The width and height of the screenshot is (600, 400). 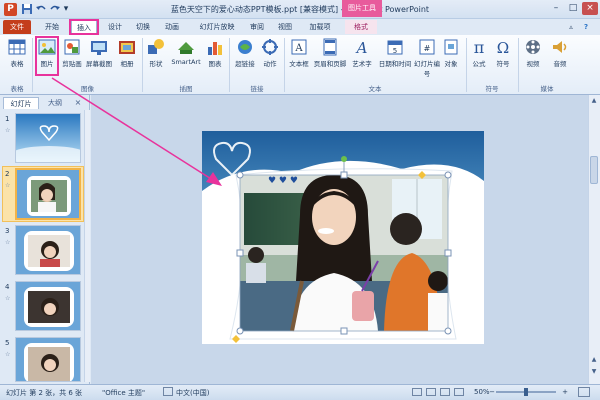 I want to click on zoom-in-icon: +, so click(x=565, y=392).